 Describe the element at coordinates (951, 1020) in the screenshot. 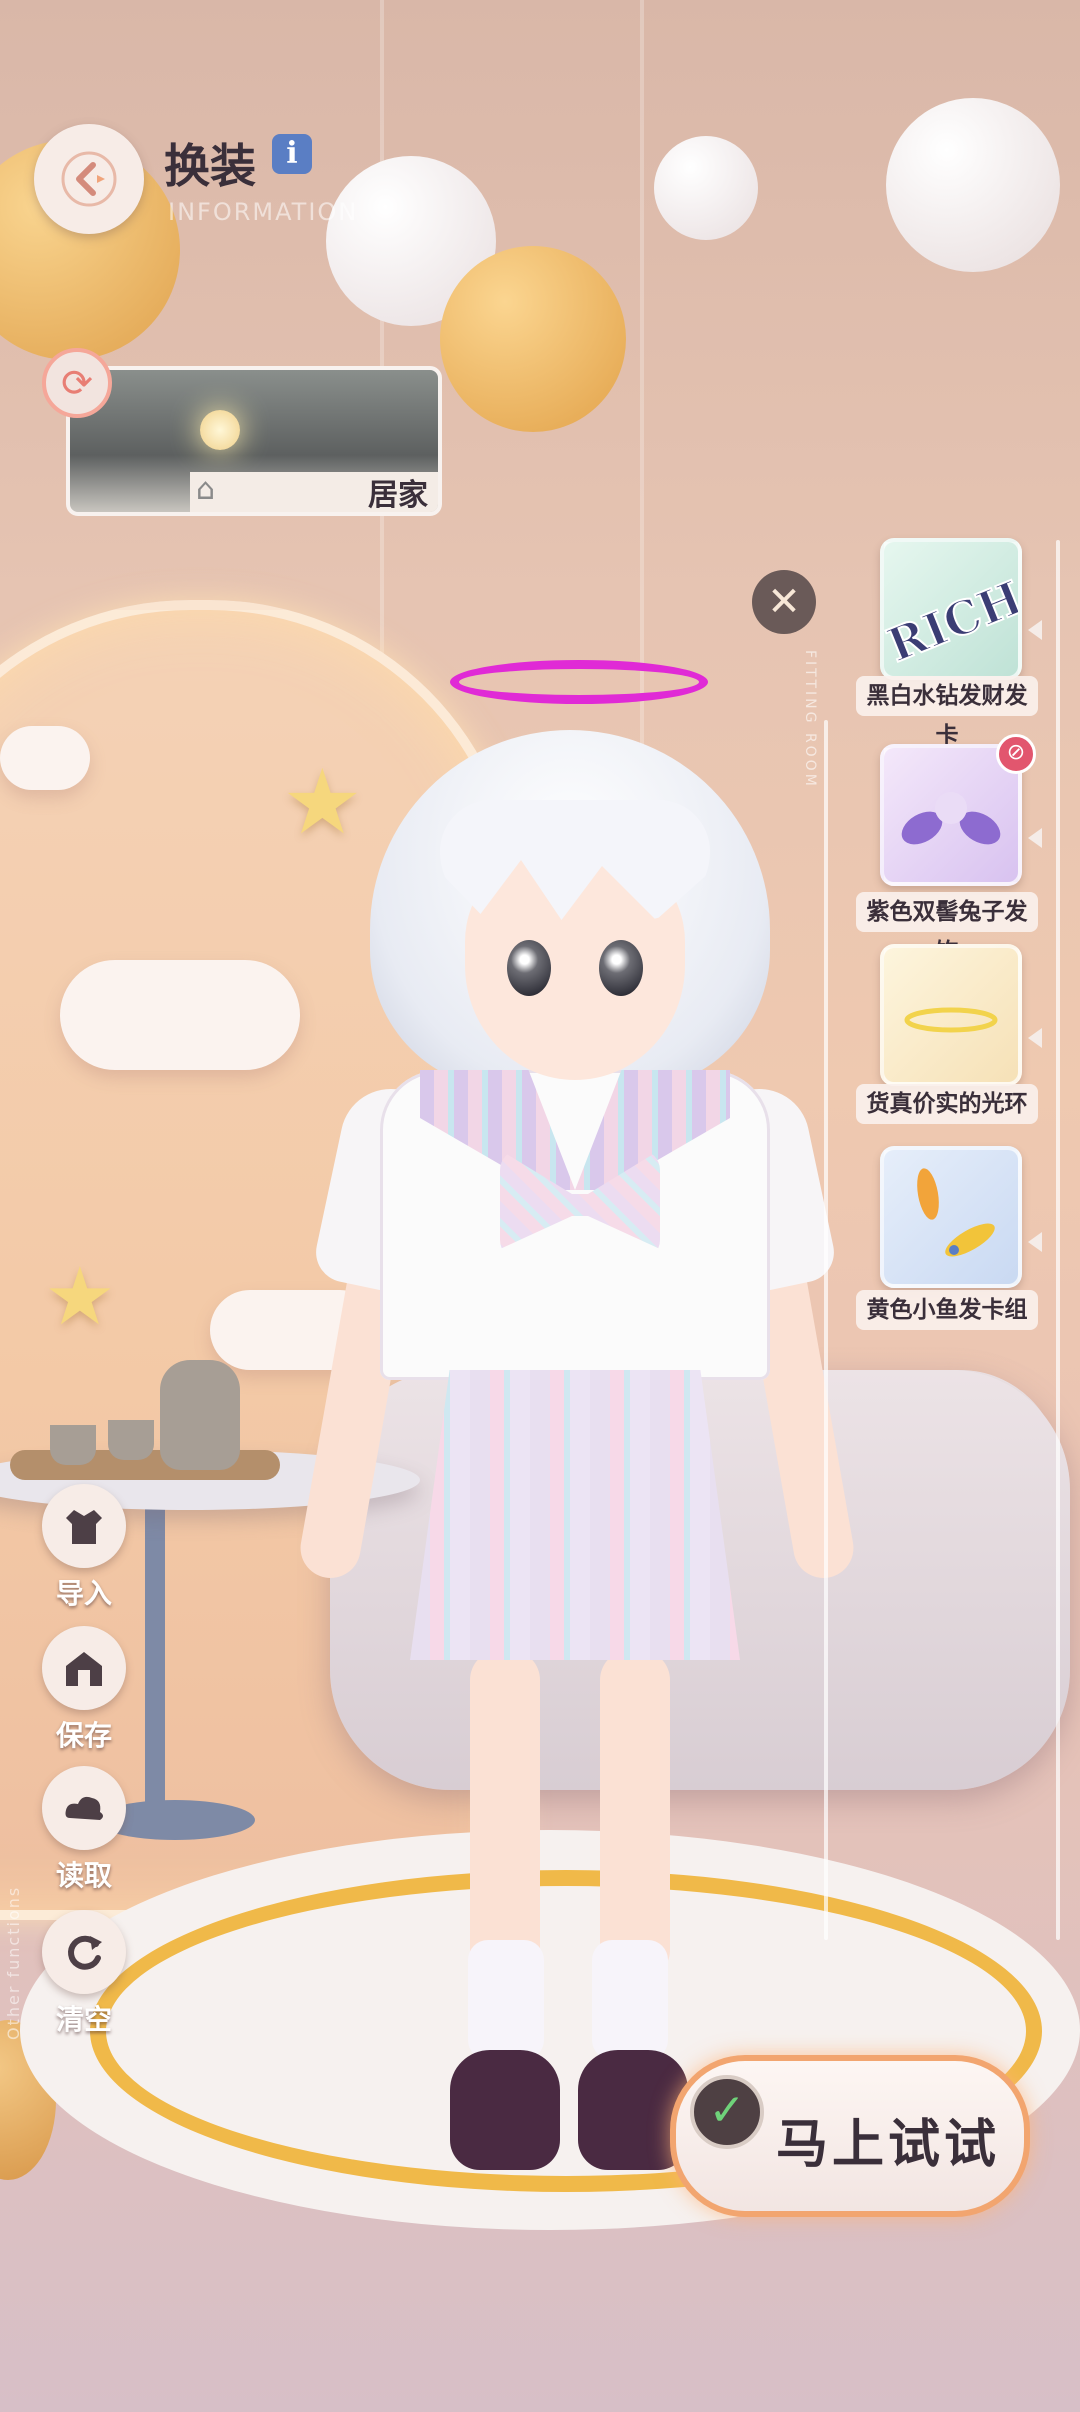

I see `halo-icon` at that location.